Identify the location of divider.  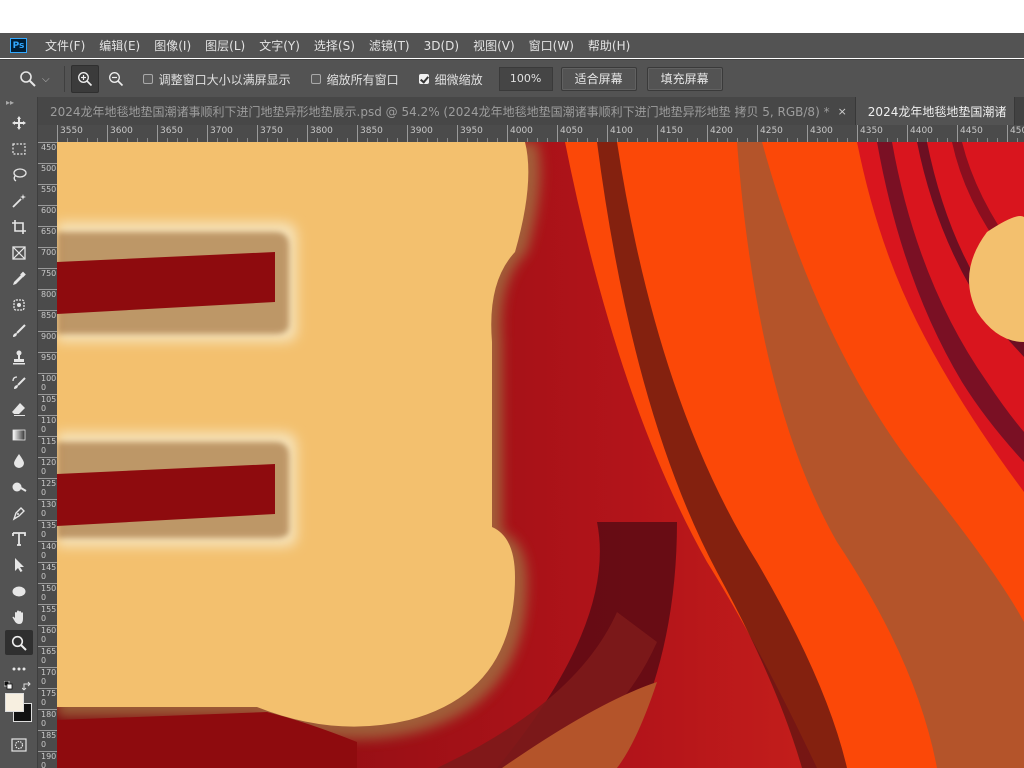
(64, 79).